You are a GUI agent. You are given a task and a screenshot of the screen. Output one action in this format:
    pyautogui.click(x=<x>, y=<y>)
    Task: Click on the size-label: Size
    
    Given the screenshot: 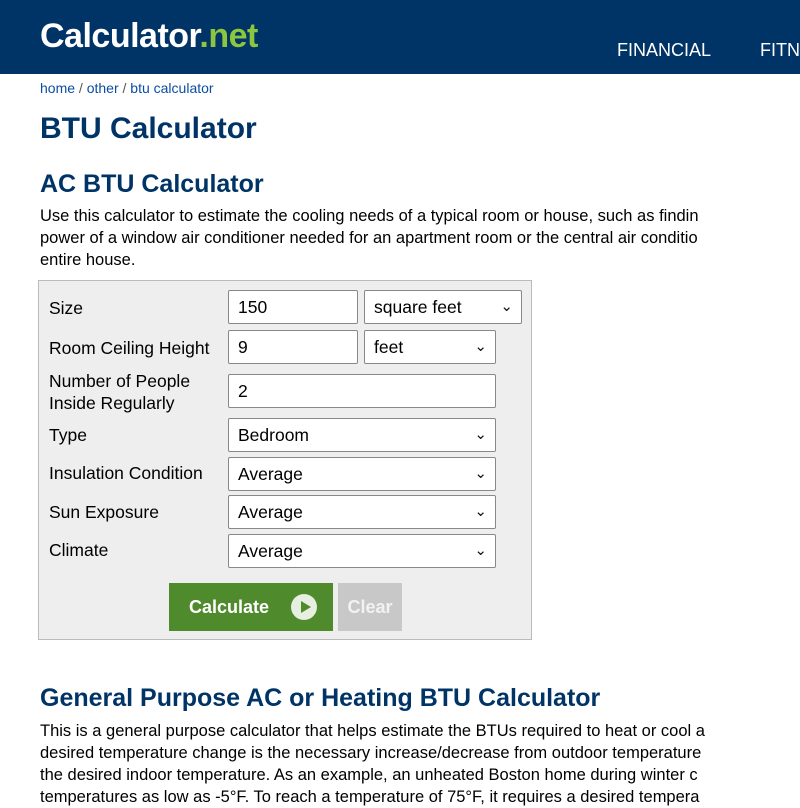 What is the action you would take?
    pyautogui.click(x=66, y=308)
    